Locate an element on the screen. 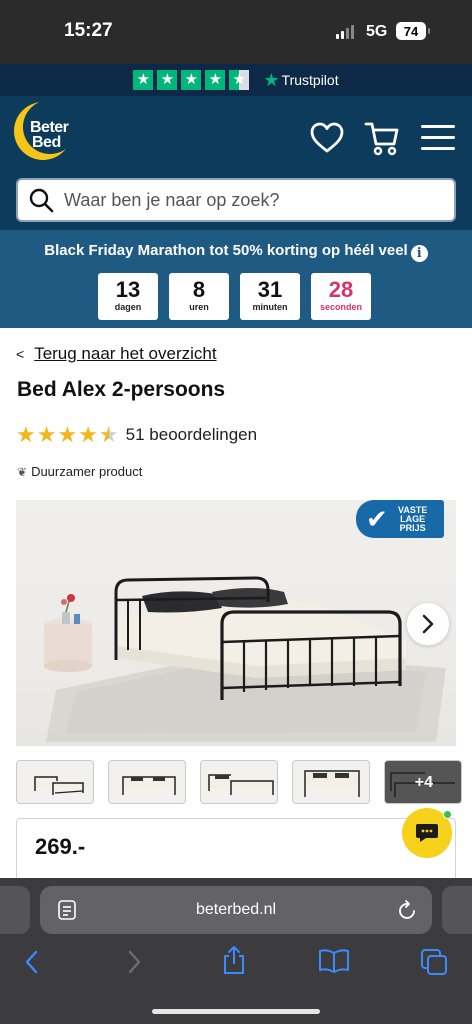 This screenshot has height=1024, width=472. thumbnail-strip: +4 is located at coordinates (239, 782).